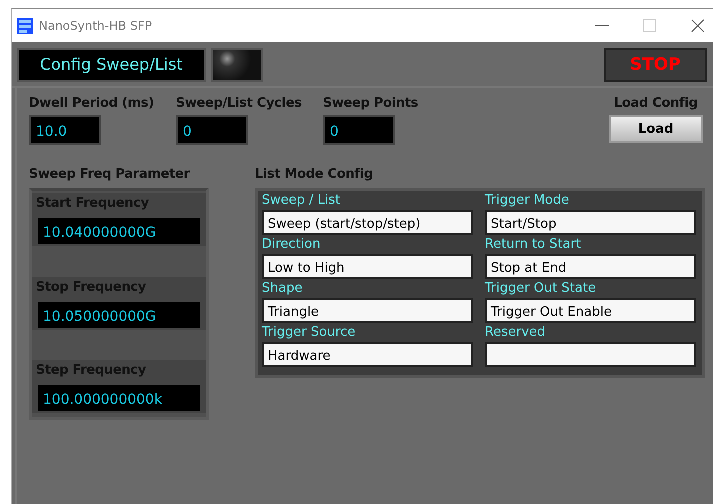 This screenshot has height=504, width=713. Describe the element at coordinates (119, 398) in the screenshot. I see `numeric-field: 100.000000000k` at that location.